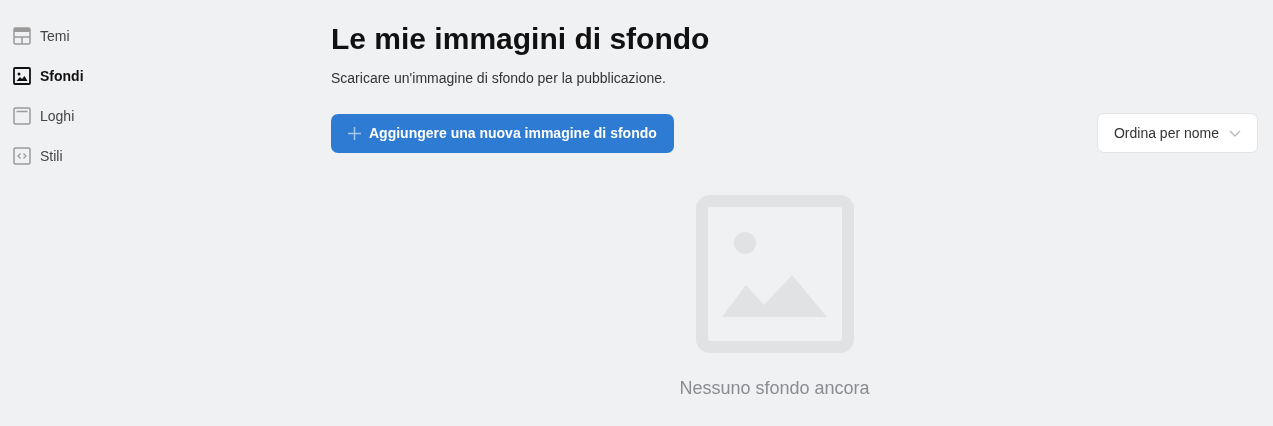  What do you see at coordinates (172, 76) in the screenshot?
I see `sidebar-item: Sfondi` at bounding box center [172, 76].